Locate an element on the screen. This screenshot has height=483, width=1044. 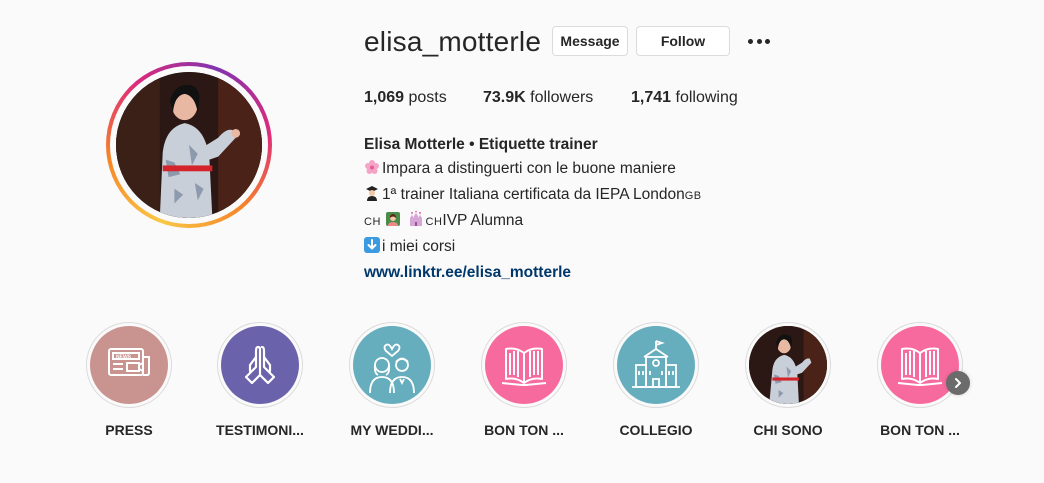
cherry-blossom-icon is located at coordinates (372, 171).